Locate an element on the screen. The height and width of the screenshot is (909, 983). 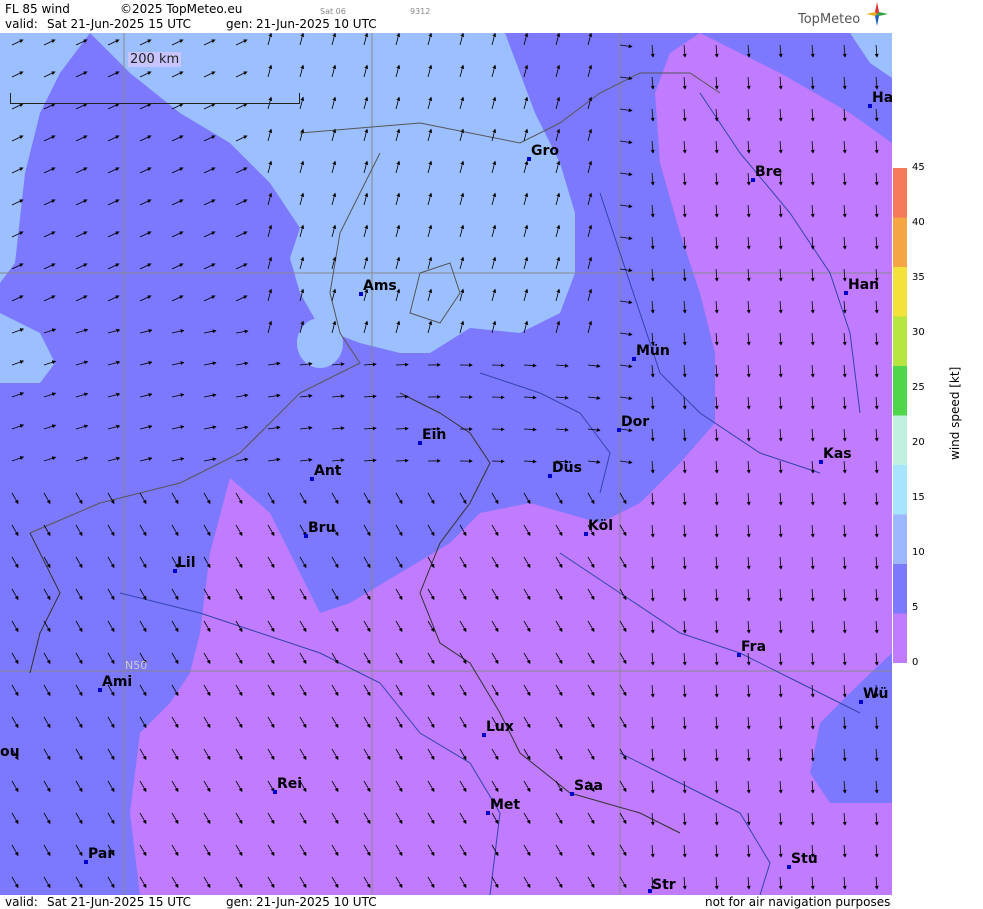
city-label: Ant is located at coordinates (328, 471).